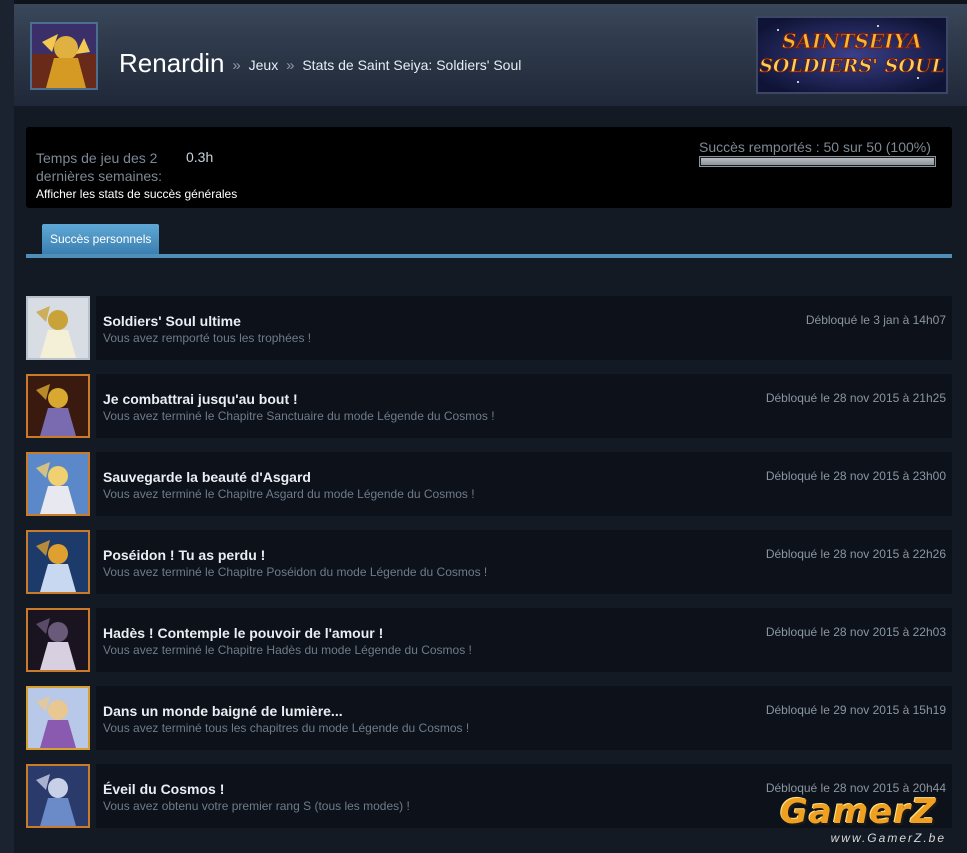 The width and height of the screenshot is (967, 853). Describe the element at coordinates (855, 632) in the screenshot. I see `achievement-unlock-date: Débloqué le 28 nov 2015 à 22h03` at that location.